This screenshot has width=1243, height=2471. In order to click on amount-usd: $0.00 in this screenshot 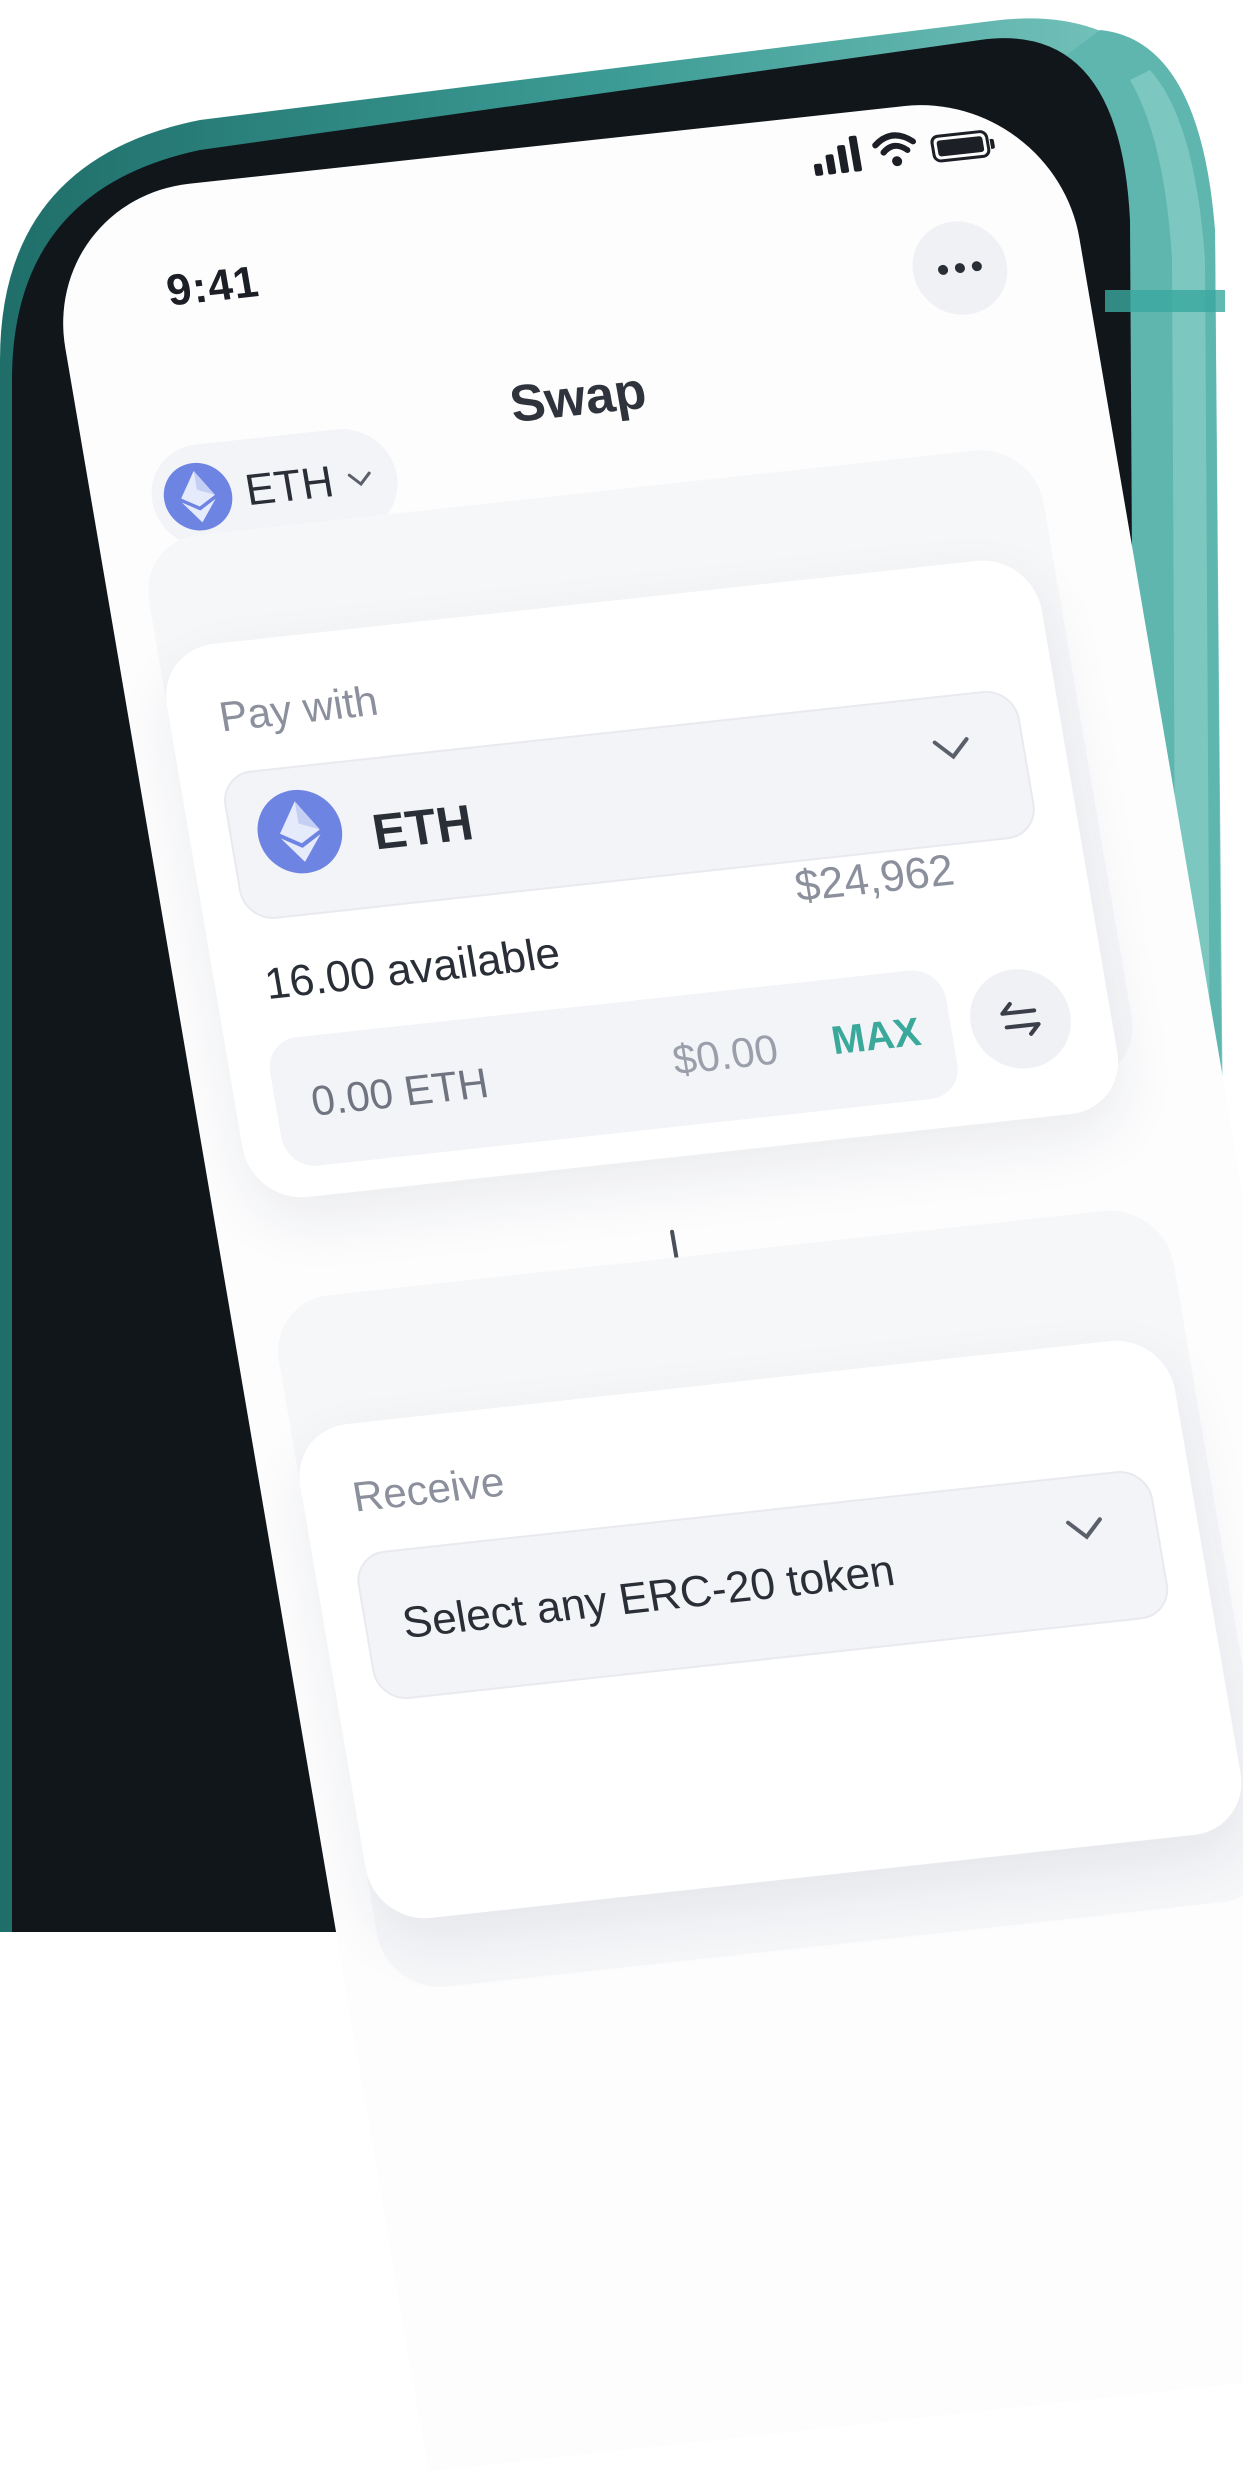, I will do `click(725, 1054)`.